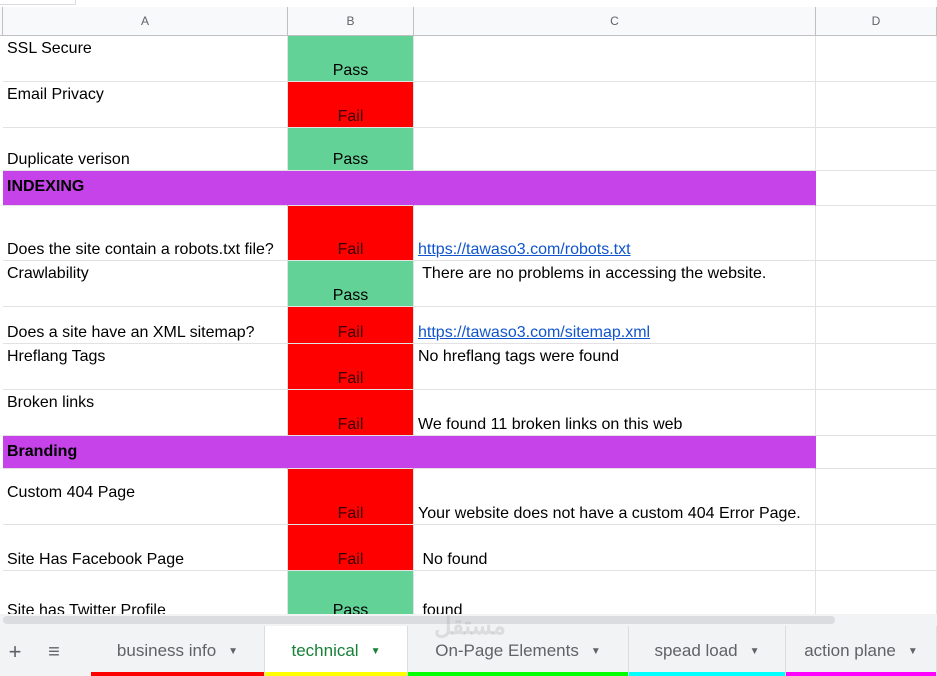  I want to click on tab-spead-load: spead load ▼, so click(707, 651).